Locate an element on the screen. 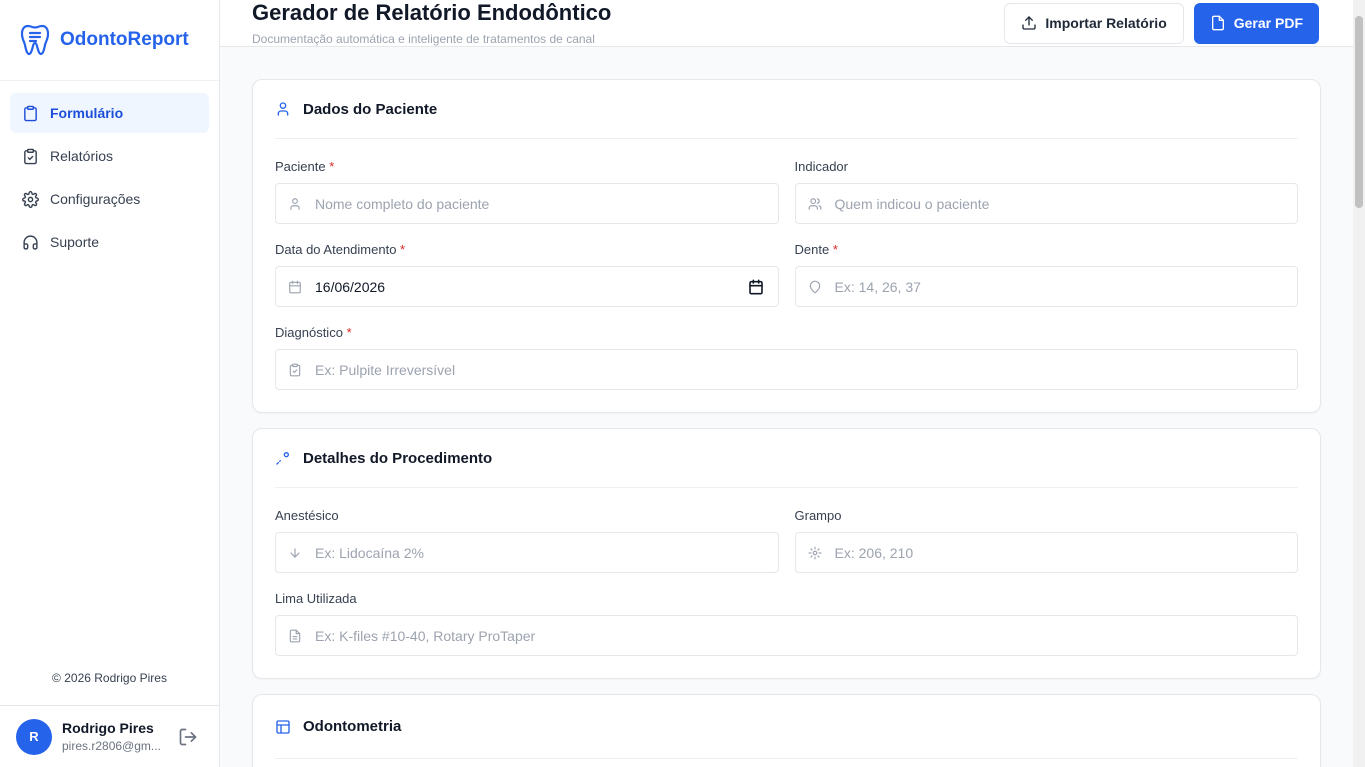 Image resolution: width=1365 pixels, height=767 pixels. diagnostico-input: Ex: Pulpite Irreversível is located at coordinates (786, 369).